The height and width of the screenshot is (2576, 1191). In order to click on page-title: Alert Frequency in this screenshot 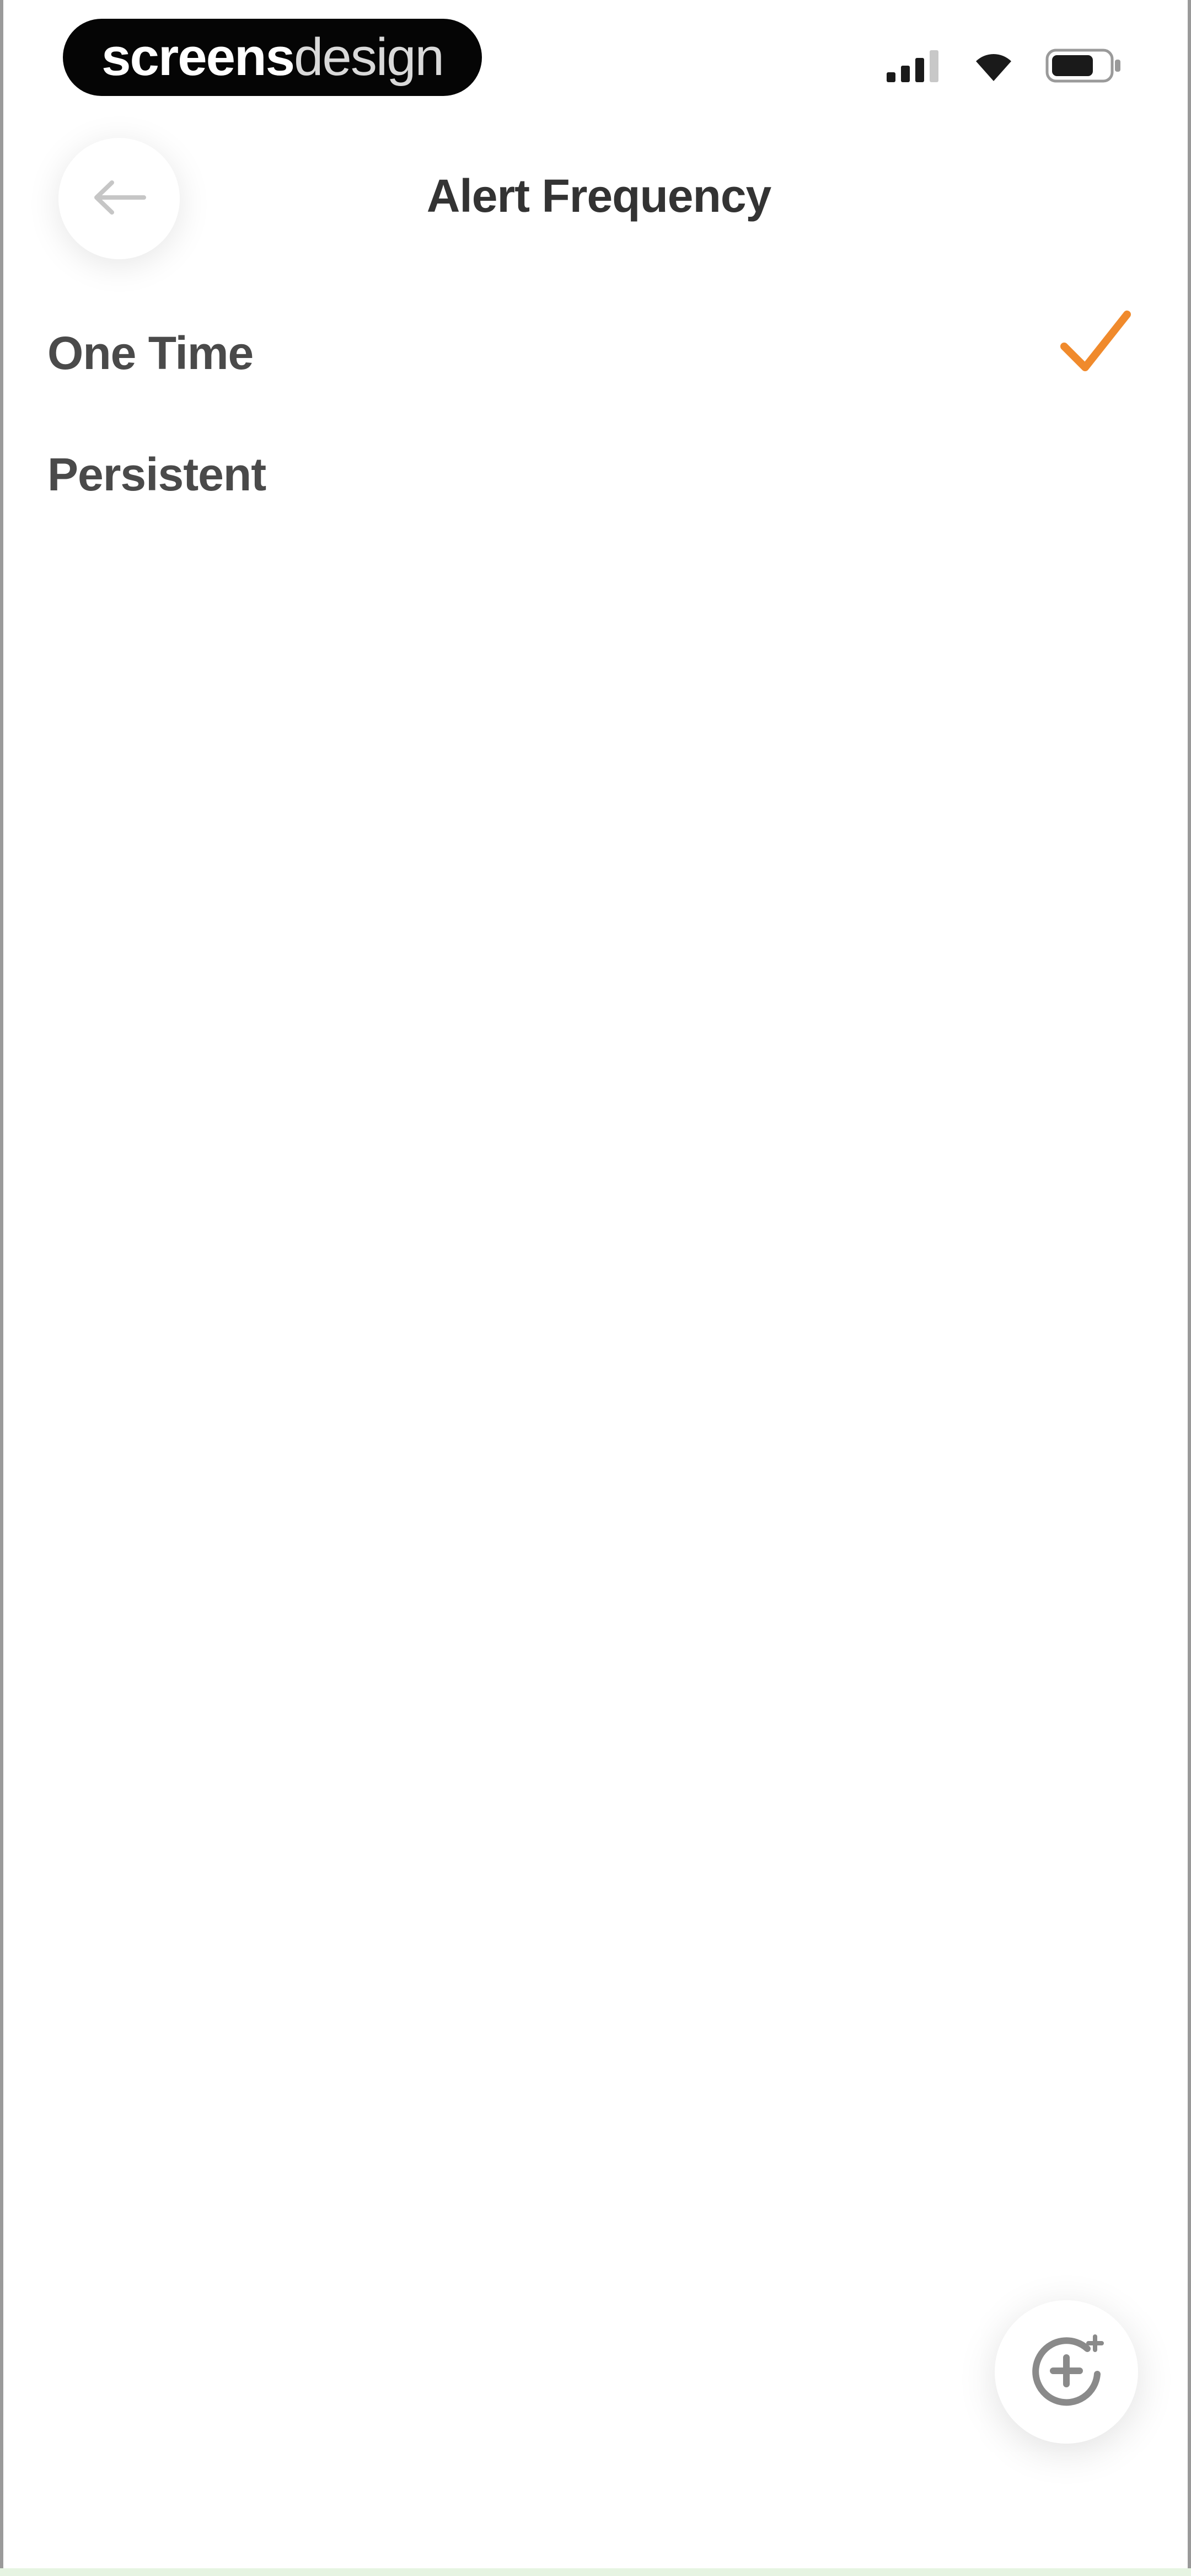, I will do `click(599, 196)`.